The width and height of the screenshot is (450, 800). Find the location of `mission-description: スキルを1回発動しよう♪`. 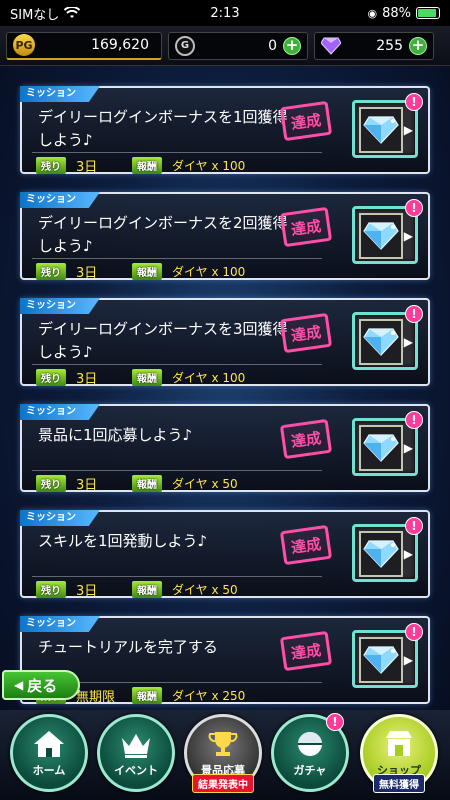

mission-description: スキルを1回発動しよう♪ is located at coordinates (123, 541).